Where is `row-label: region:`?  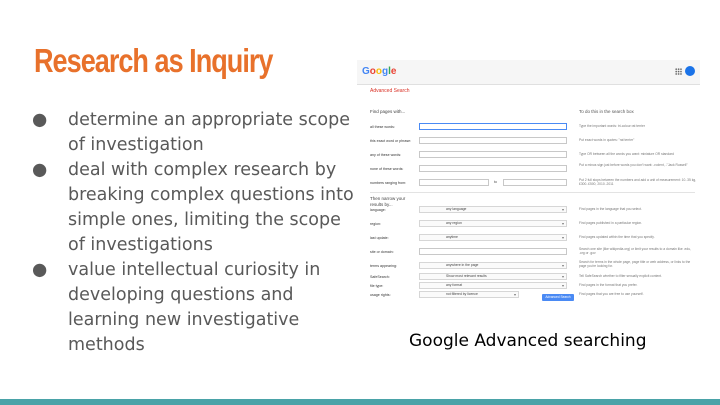 row-label: region: is located at coordinates (375, 224).